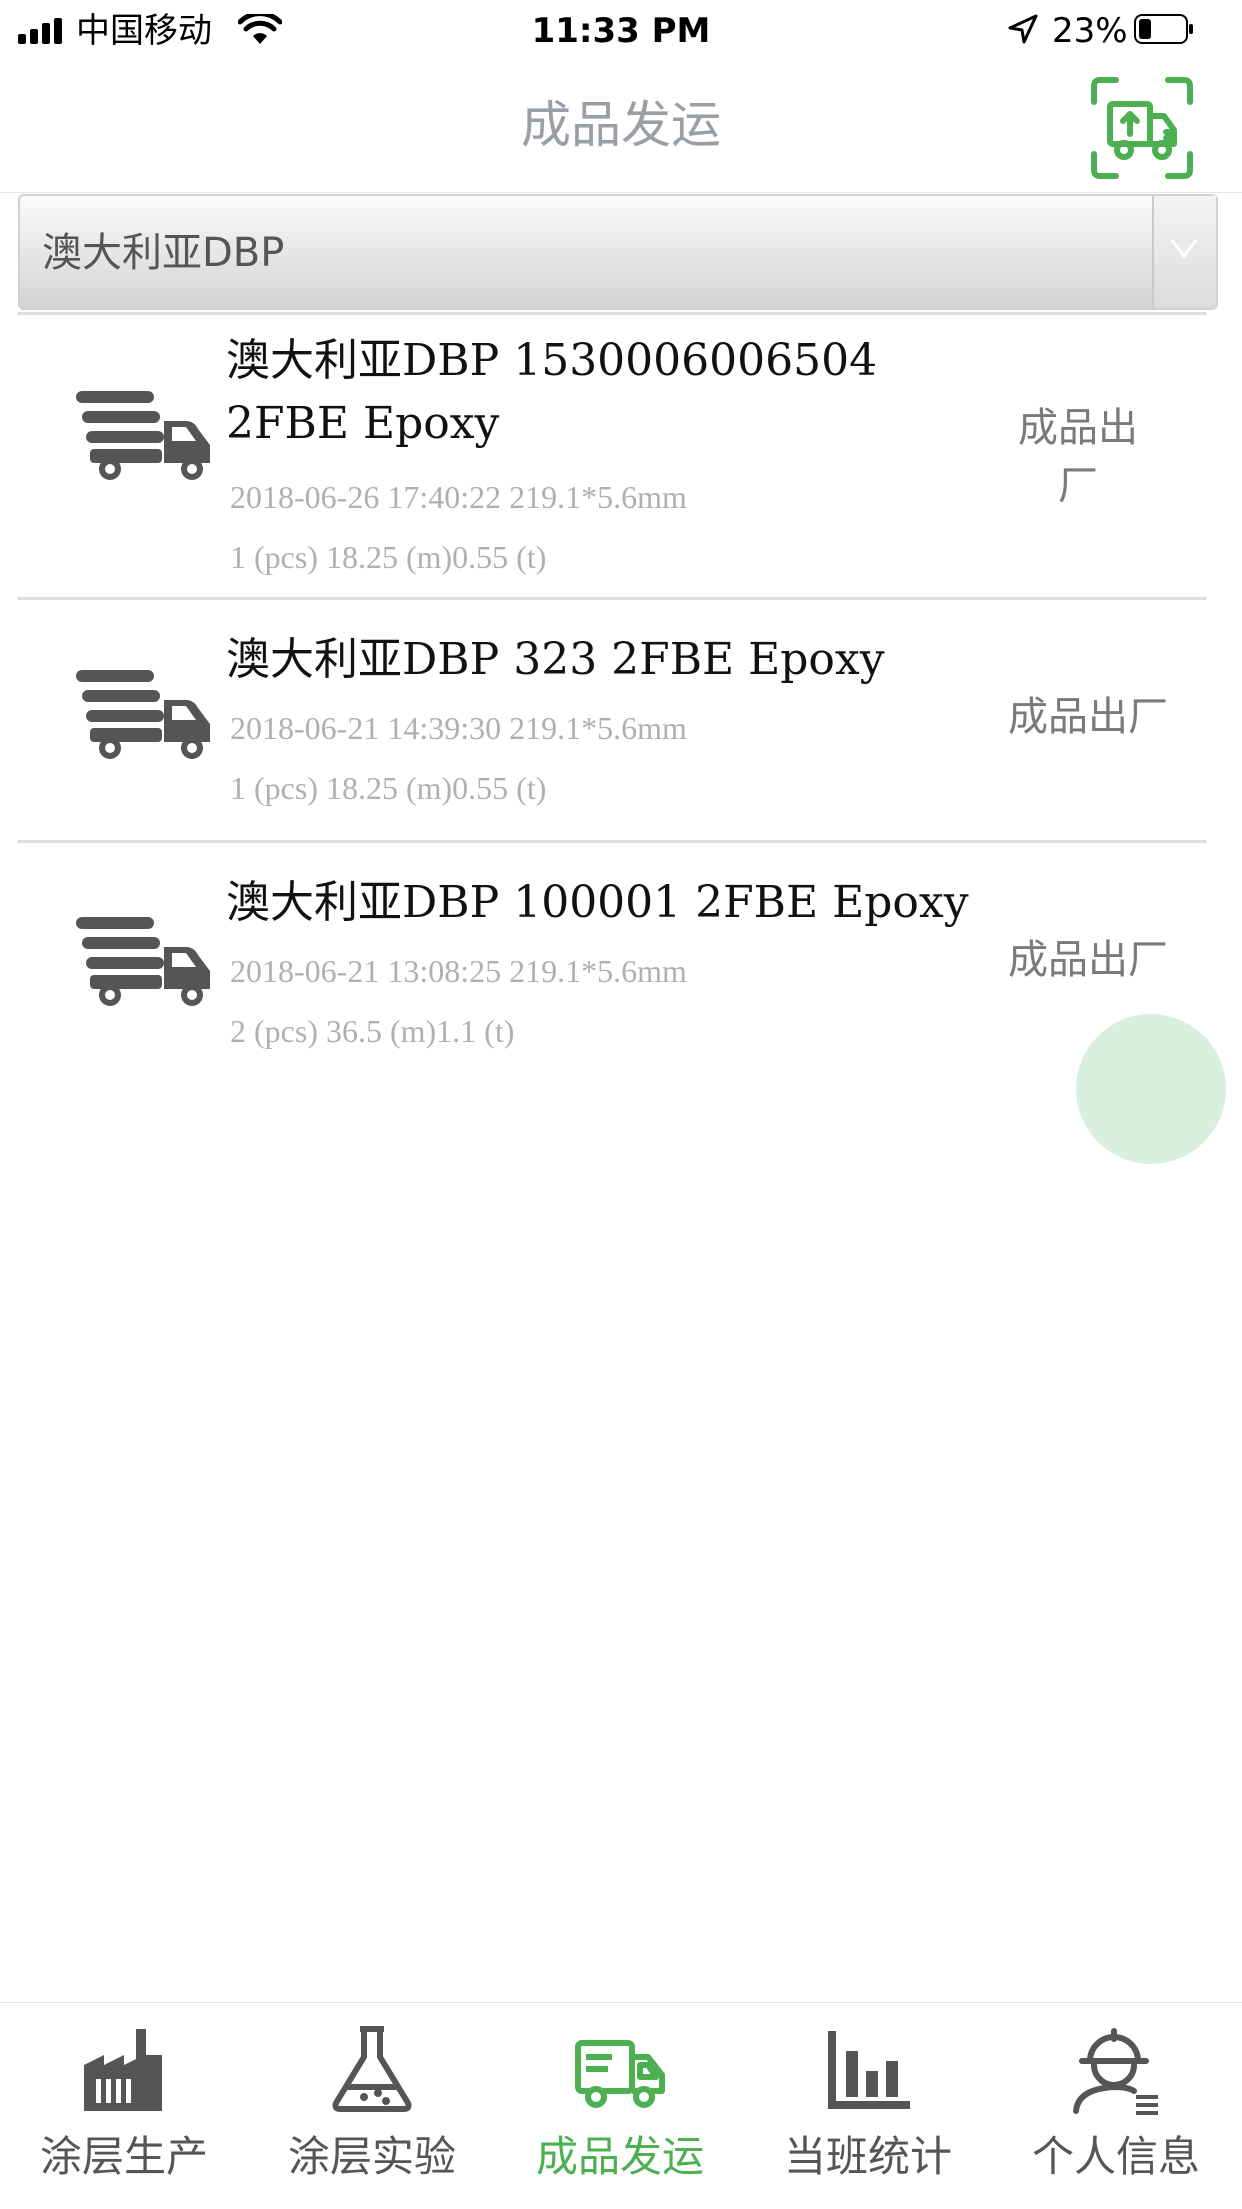 The width and height of the screenshot is (1242, 2209). What do you see at coordinates (618, 252) in the screenshot?
I see `filter-dropdown: 澳大利亚DBP` at bounding box center [618, 252].